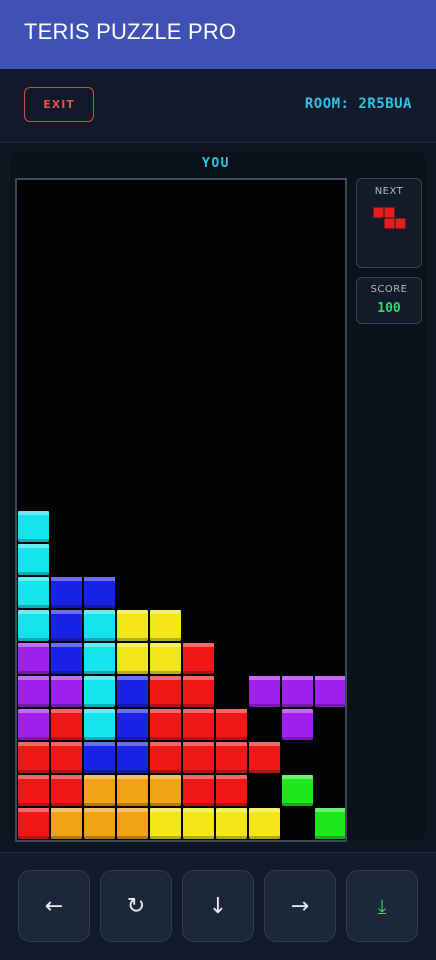  What do you see at coordinates (130, 31) in the screenshot?
I see `app-title: TERIS PUZZLE PRO` at bounding box center [130, 31].